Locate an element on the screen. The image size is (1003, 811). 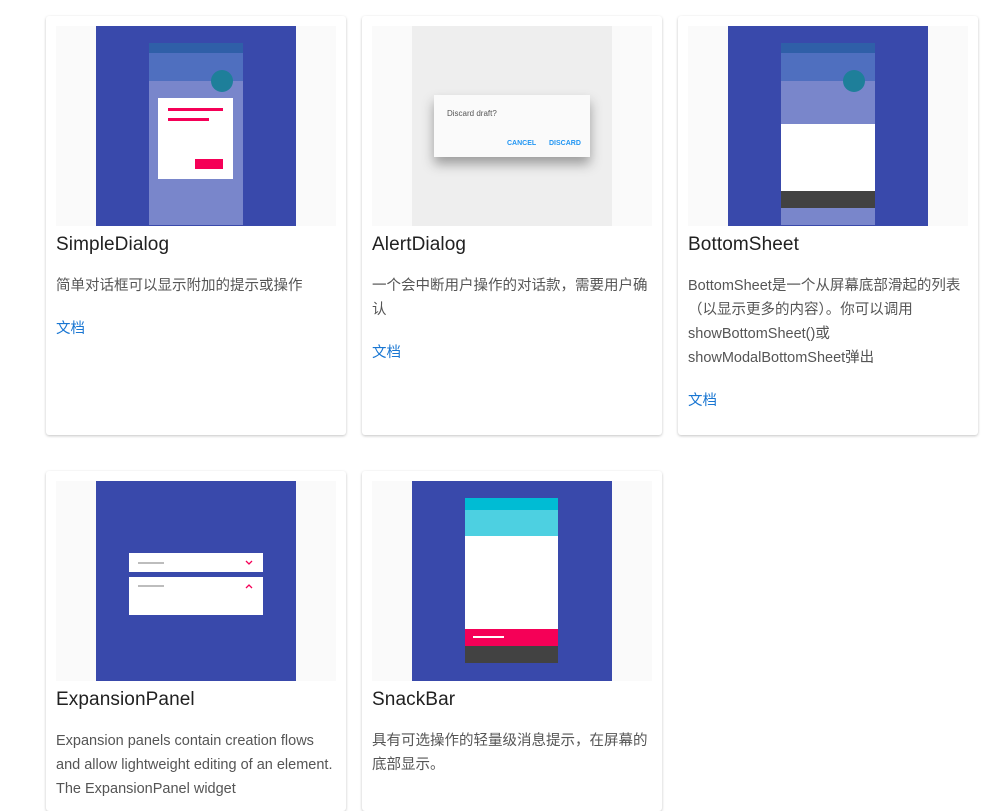
card-description: 具有可选操作的轻量级消息提示，在屏幕的底部显示。 is located at coordinates (510, 753).